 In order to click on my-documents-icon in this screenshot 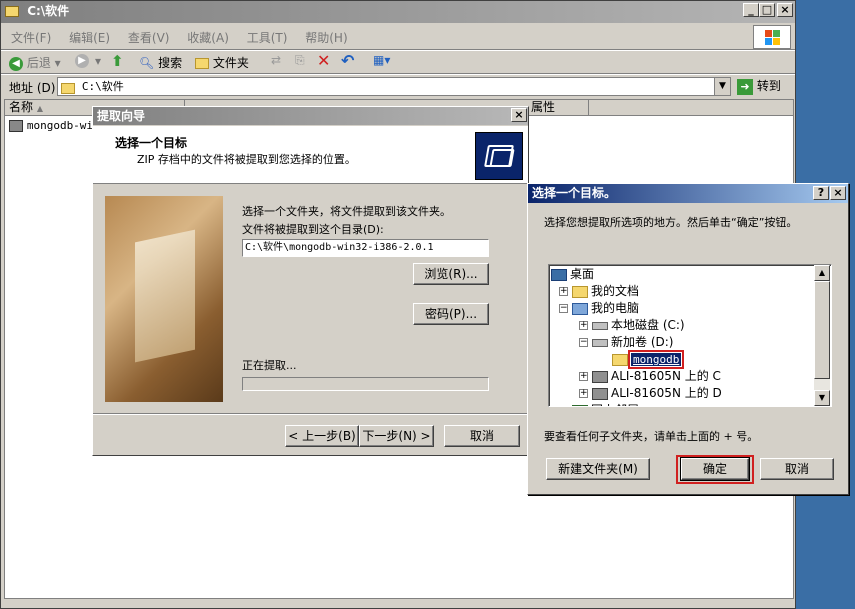, I will do `click(580, 291)`.